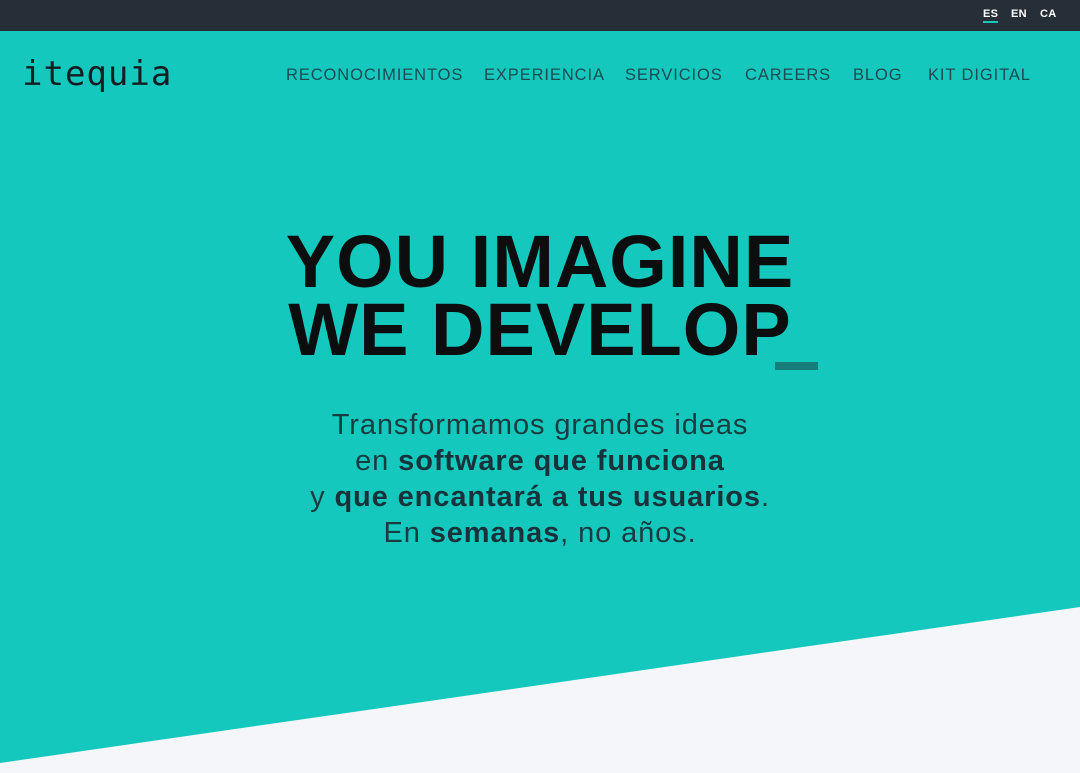 The image size is (1080, 773). What do you see at coordinates (561, 461) in the screenshot?
I see `tagline-emphasis: software que funciona` at bounding box center [561, 461].